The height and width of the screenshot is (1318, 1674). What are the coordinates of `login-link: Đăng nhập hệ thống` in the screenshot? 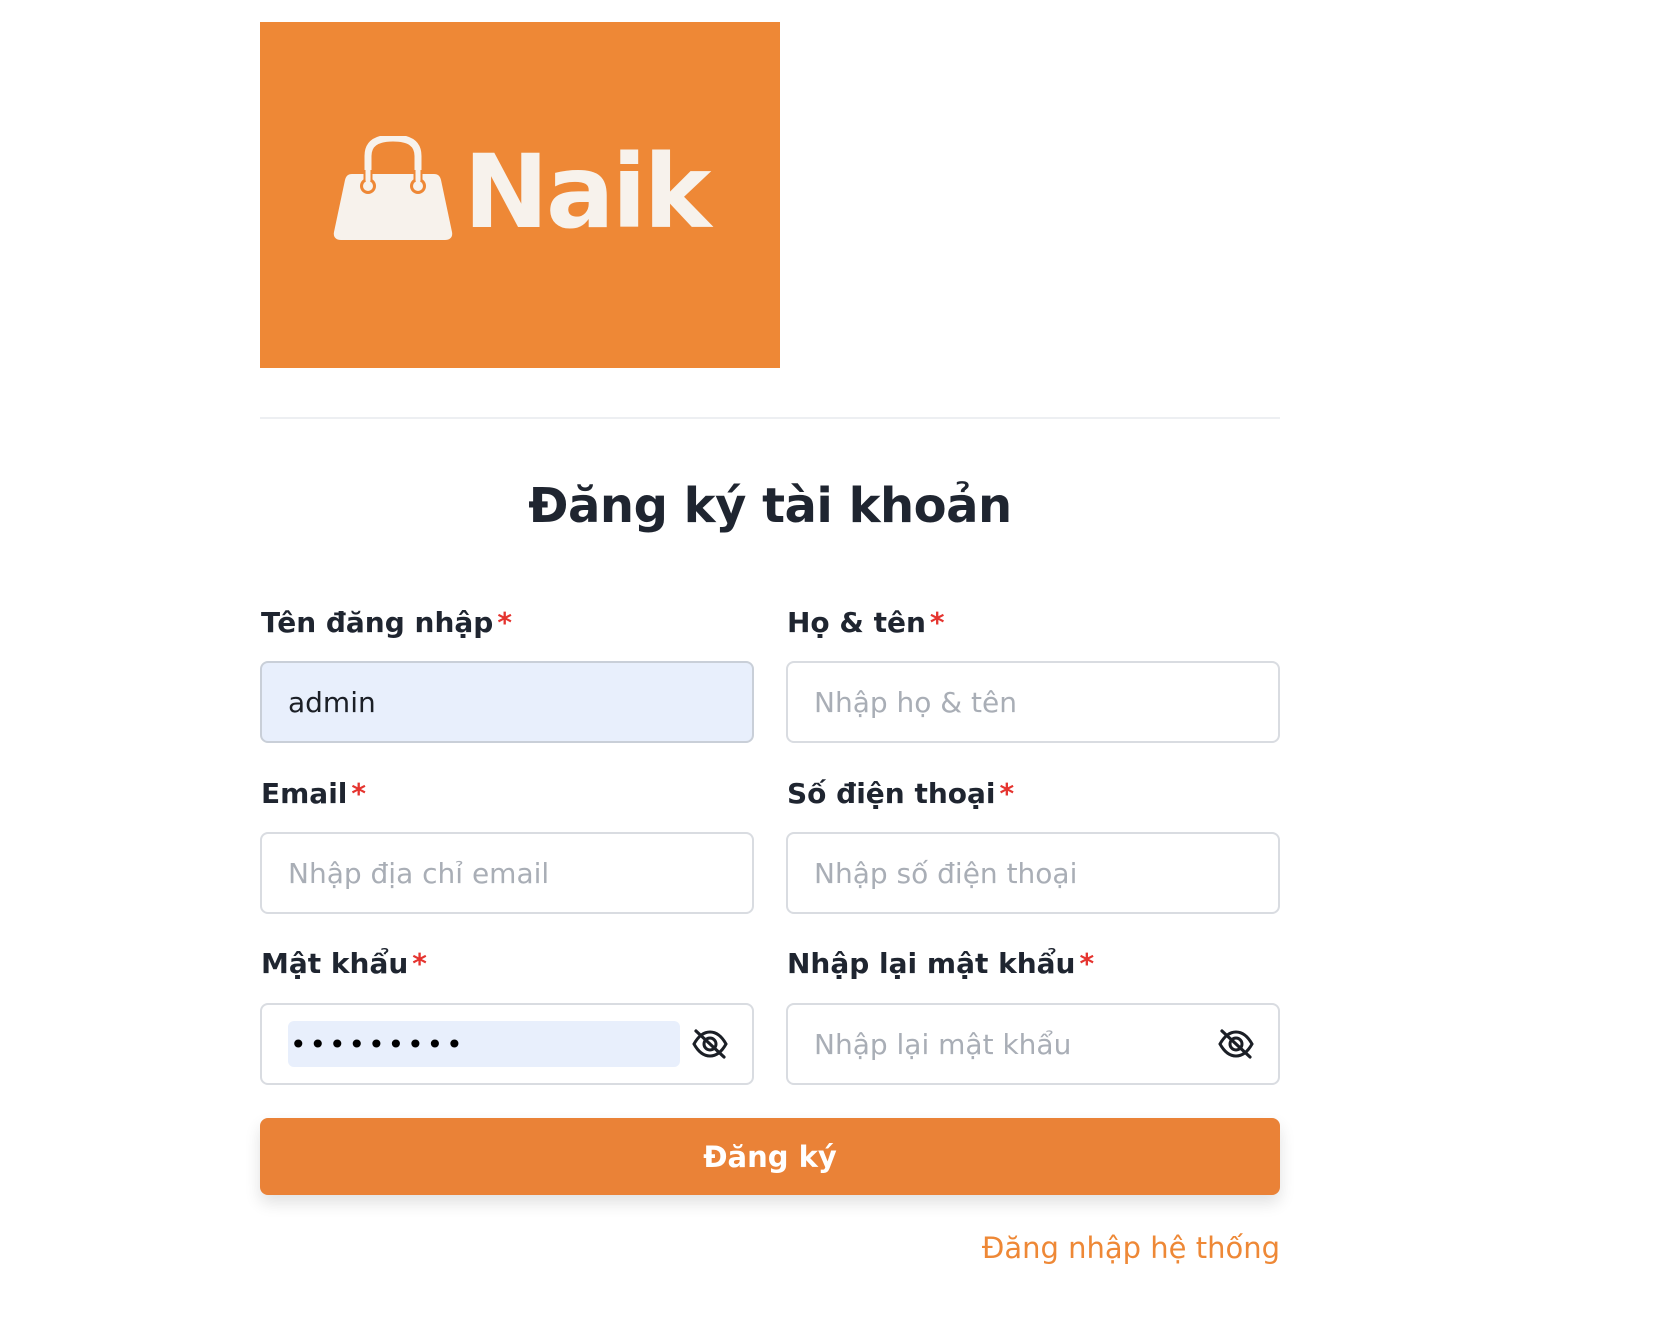 It's located at (1131, 1248).